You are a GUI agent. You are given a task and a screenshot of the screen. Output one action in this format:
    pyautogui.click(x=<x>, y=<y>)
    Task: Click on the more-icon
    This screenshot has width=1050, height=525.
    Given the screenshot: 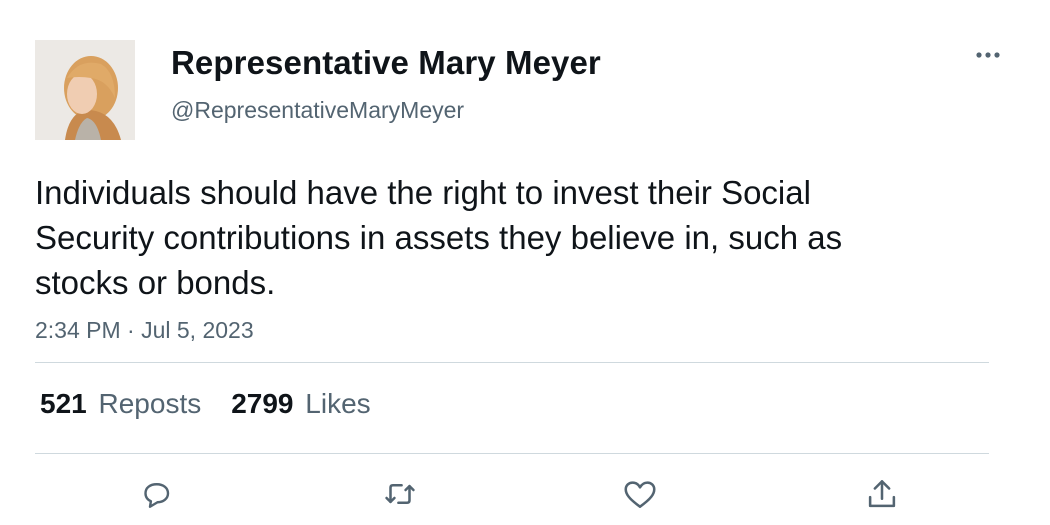 What is the action you would take?
    pyautogui.click(x=988, y=55)
    